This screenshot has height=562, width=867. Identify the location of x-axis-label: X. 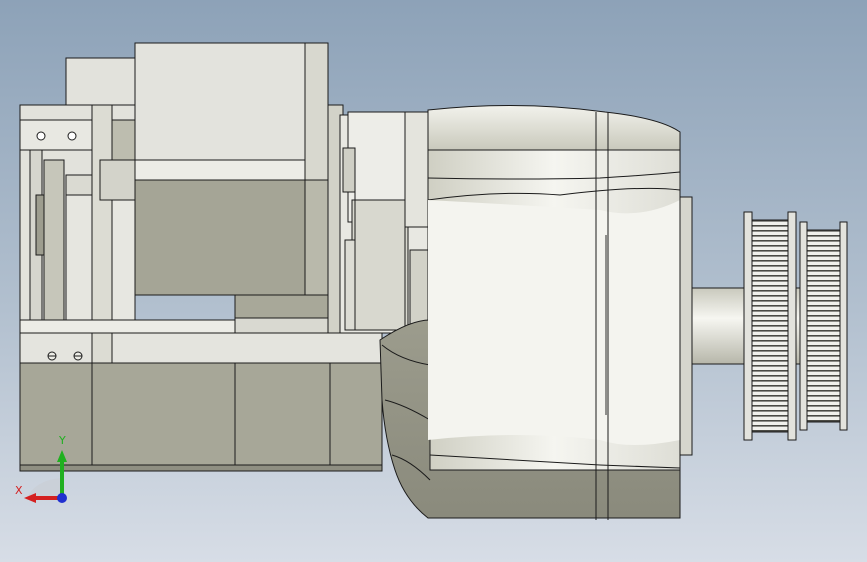
(19, 490).